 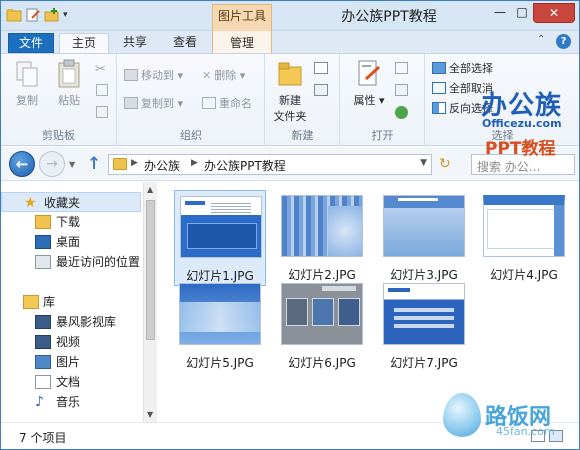 What do you see at coordinates (524, 238) in the screenshot?
I see `file-item: 幻灯片4.JPG` at bounding box center [524, 238].